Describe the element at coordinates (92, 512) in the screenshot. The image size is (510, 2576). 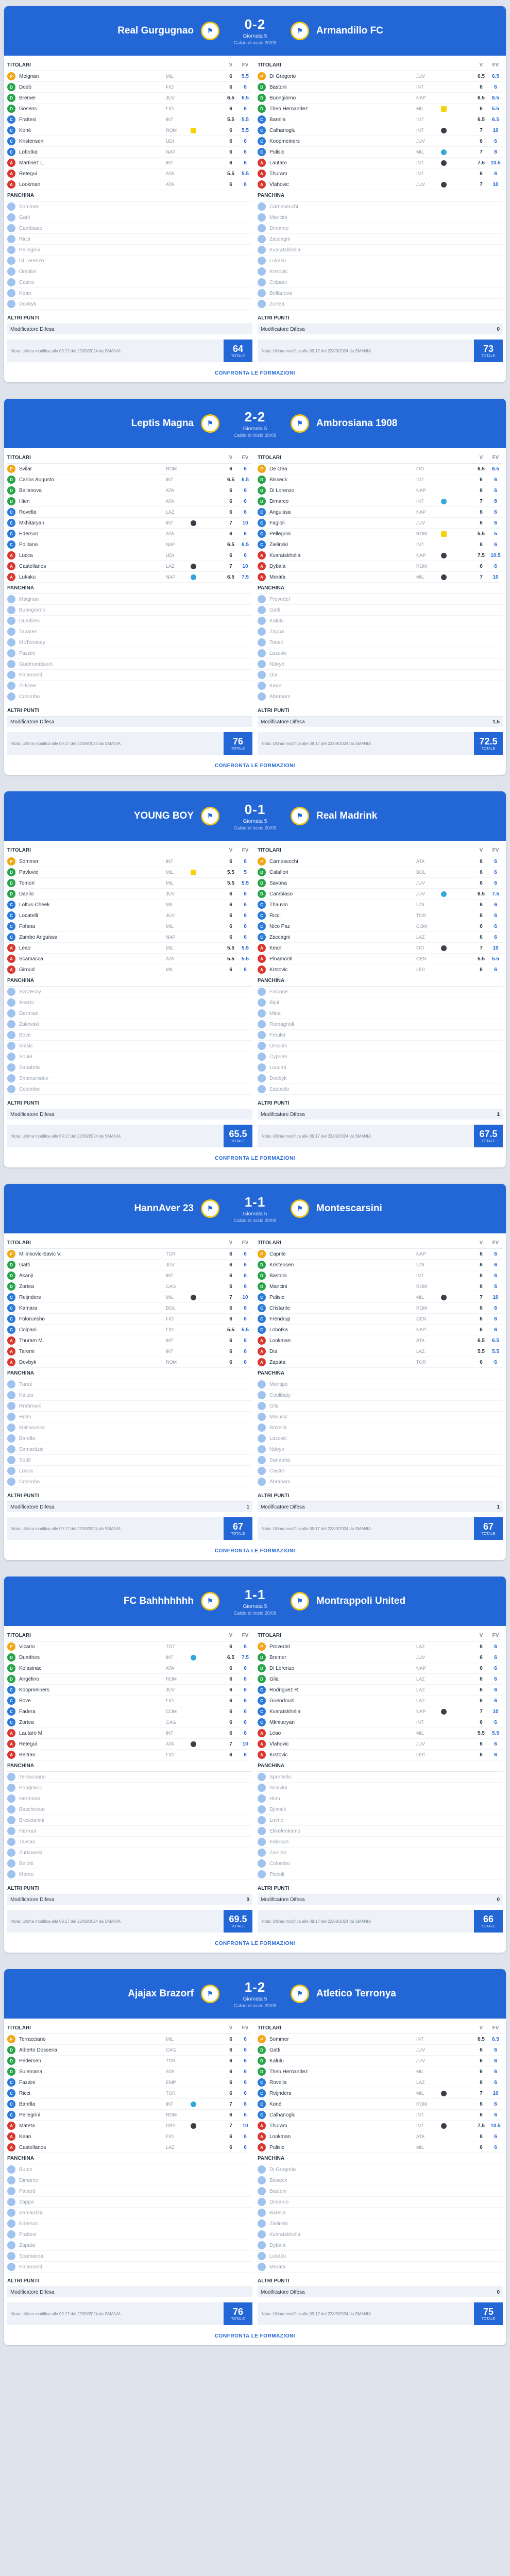
I see `player-name: Rovella` at that location.